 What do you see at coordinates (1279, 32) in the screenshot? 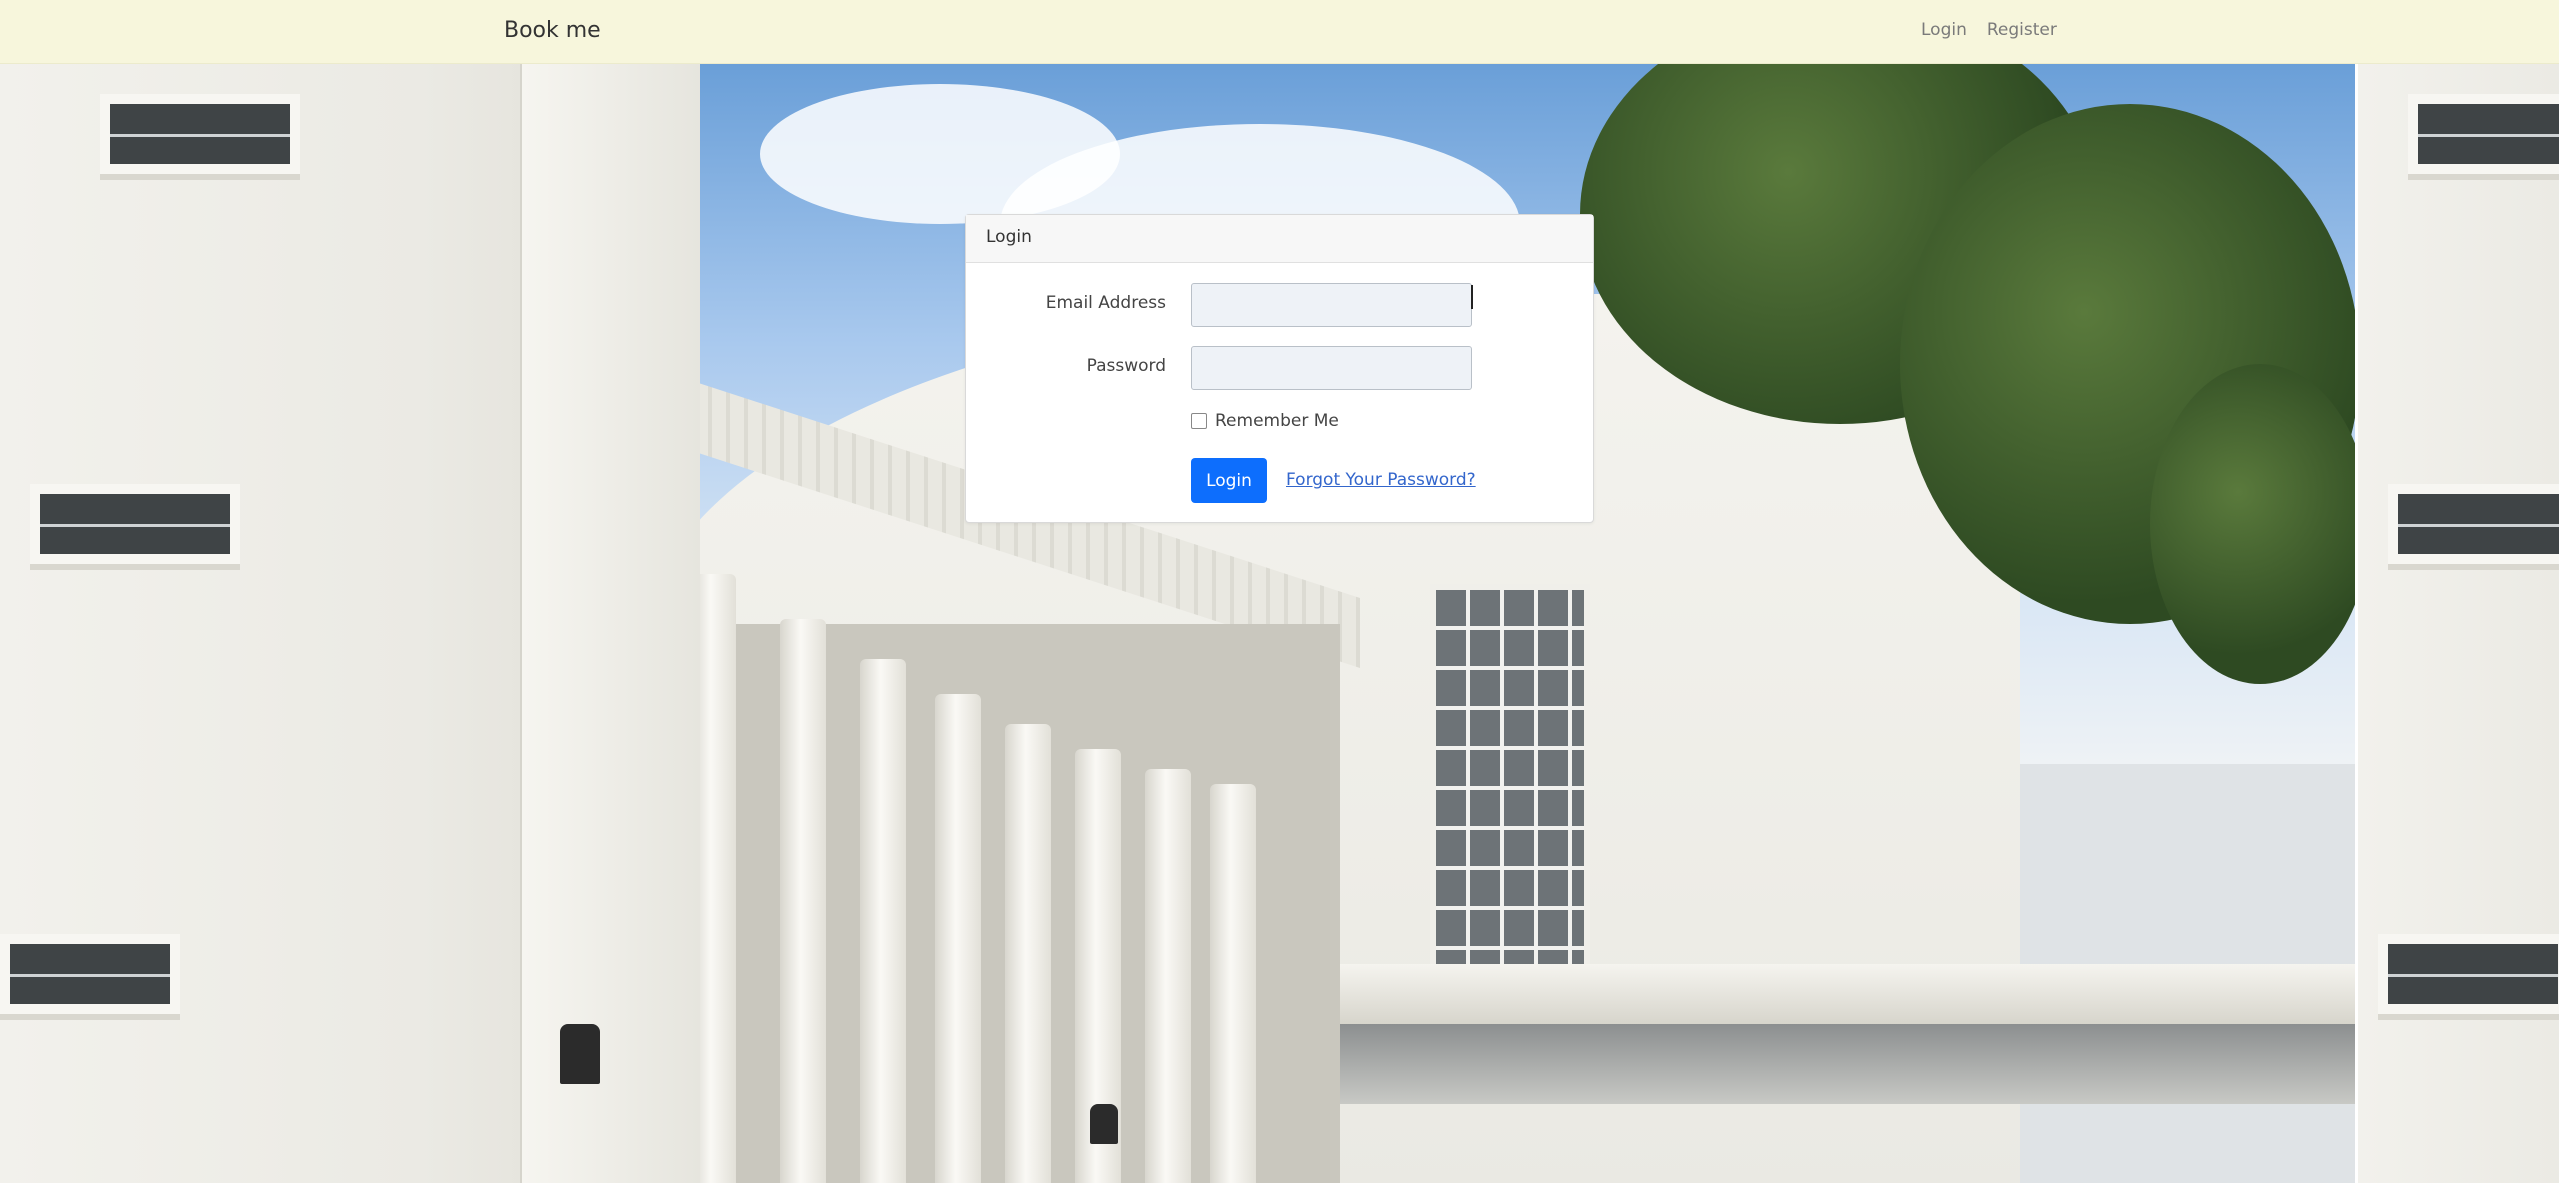
I see `top-navbar: Book me Login Register` at bounding box center [1279, 32].